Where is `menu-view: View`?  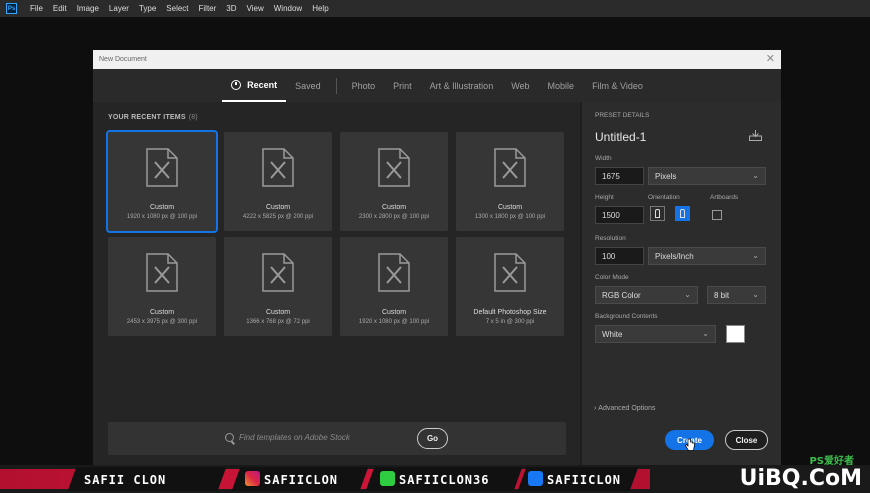
menu-view: View is located at coordinates (255, 8).